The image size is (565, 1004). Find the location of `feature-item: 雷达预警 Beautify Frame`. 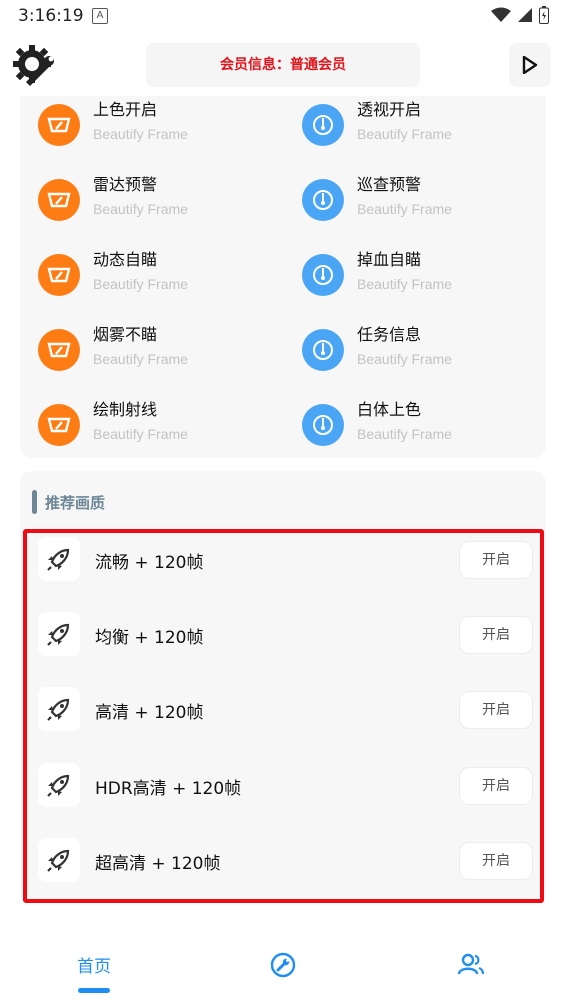

feature-item: 雷达预警 Beautify Frame is located at coordinates (140, 201).